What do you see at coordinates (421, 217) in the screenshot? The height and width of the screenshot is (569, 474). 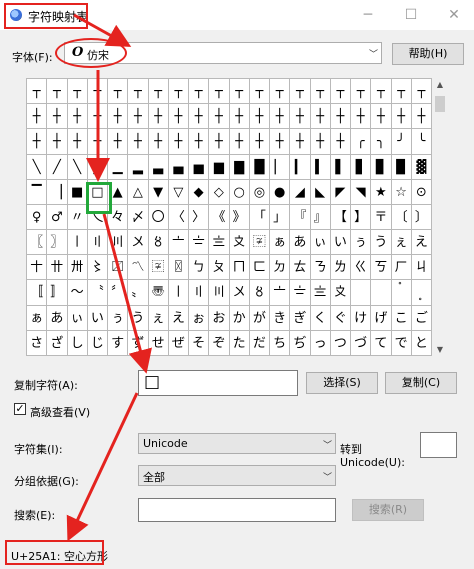 I see `char-cell: 〕` at bounding box center [421, 217].